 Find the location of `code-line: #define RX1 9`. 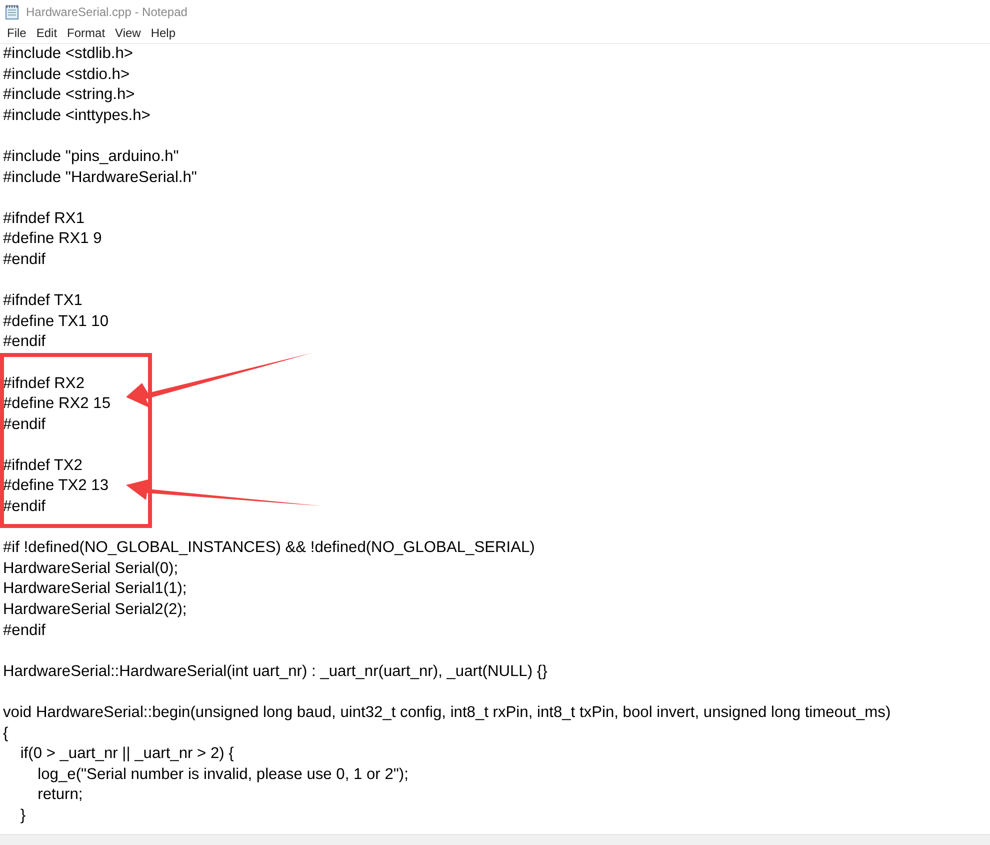

code-line: #define RX1 9 is located at coordinates (52, 239).